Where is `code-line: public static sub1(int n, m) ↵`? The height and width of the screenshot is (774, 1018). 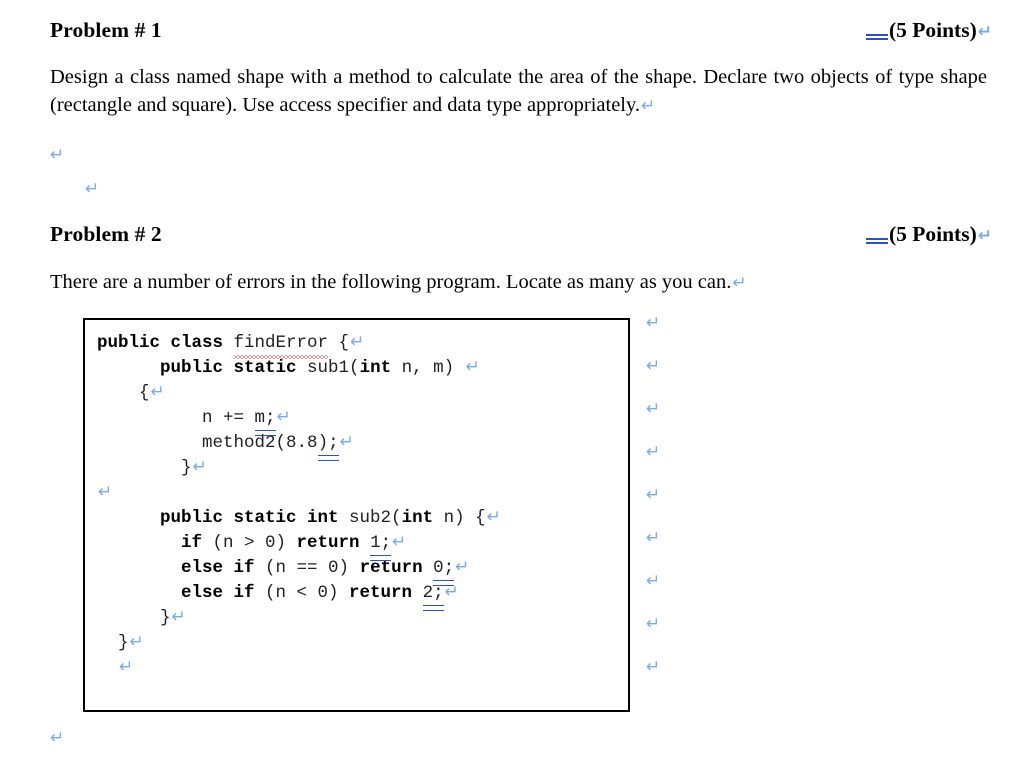
code-line: public static sub1(int n, m) ↵ is located at coordinates (362, 368).